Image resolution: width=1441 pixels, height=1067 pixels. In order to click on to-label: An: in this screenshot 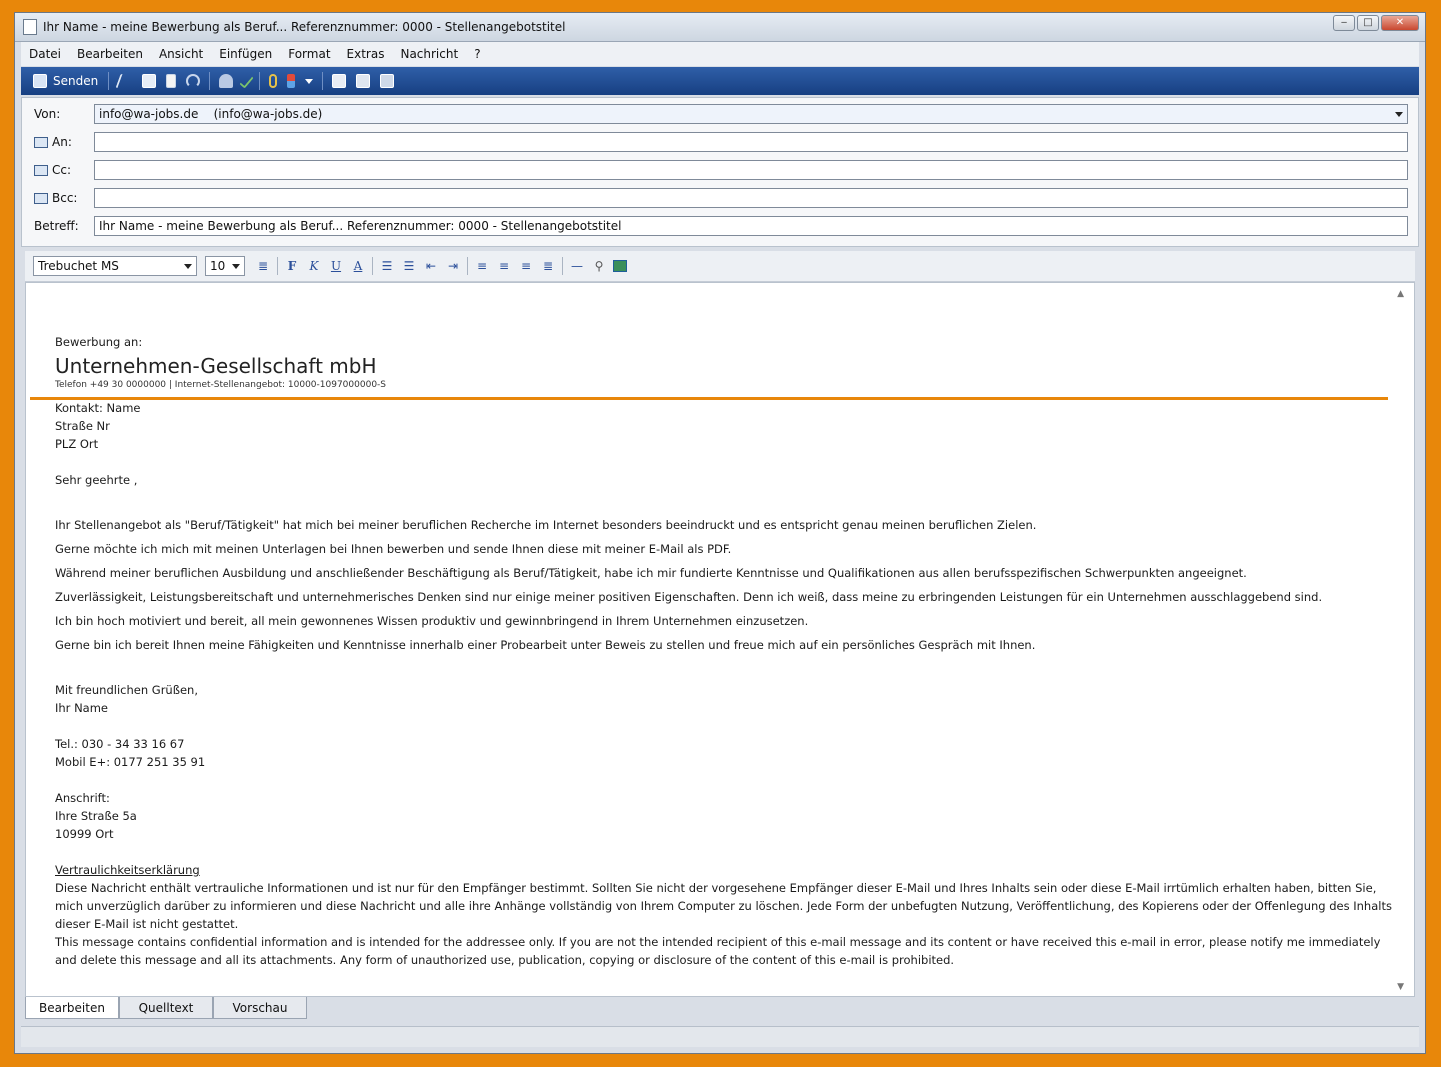, I will do `click(53, 142)`.